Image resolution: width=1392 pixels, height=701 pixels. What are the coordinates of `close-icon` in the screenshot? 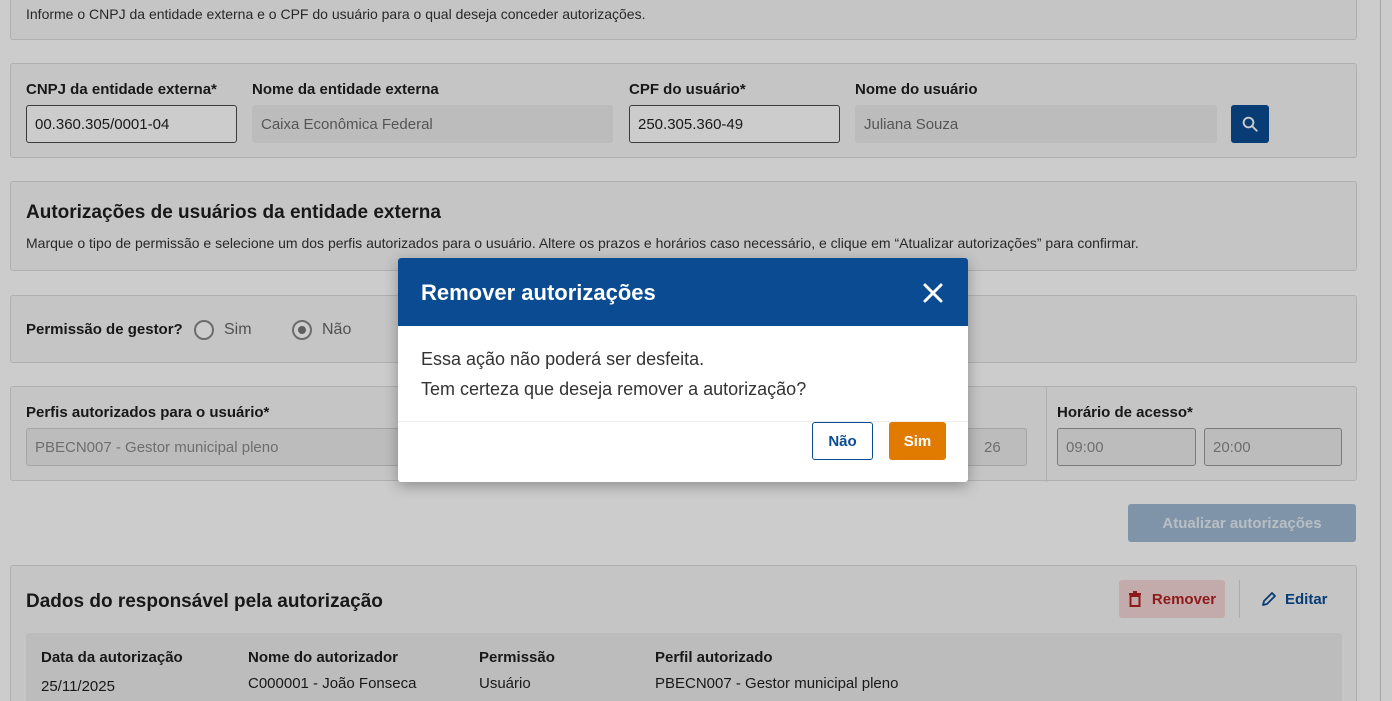 It's located at (933, 293).